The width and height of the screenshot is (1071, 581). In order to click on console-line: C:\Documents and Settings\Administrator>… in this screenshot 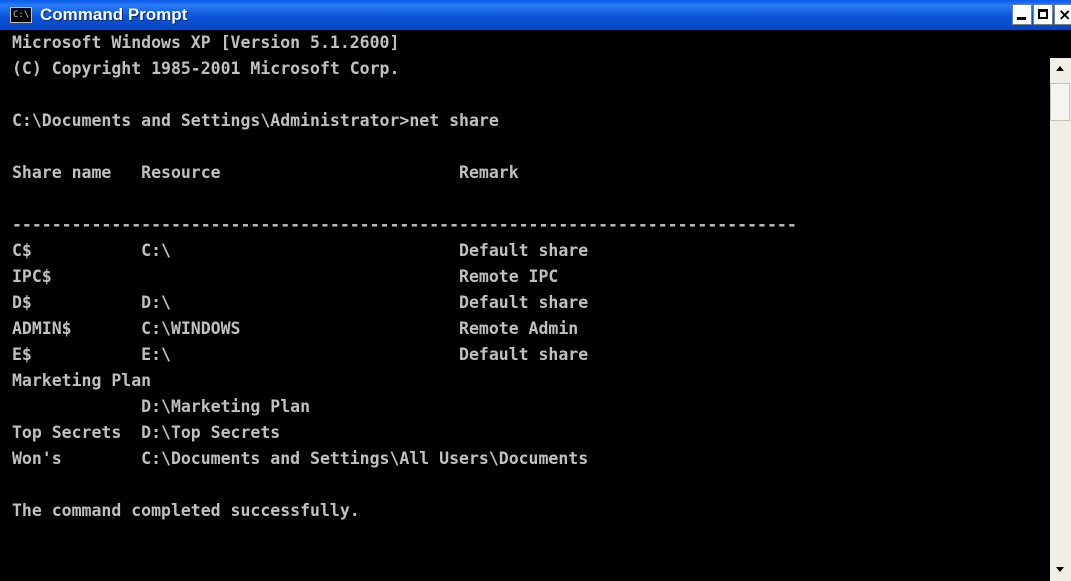, I will do `click(255, 120)`.